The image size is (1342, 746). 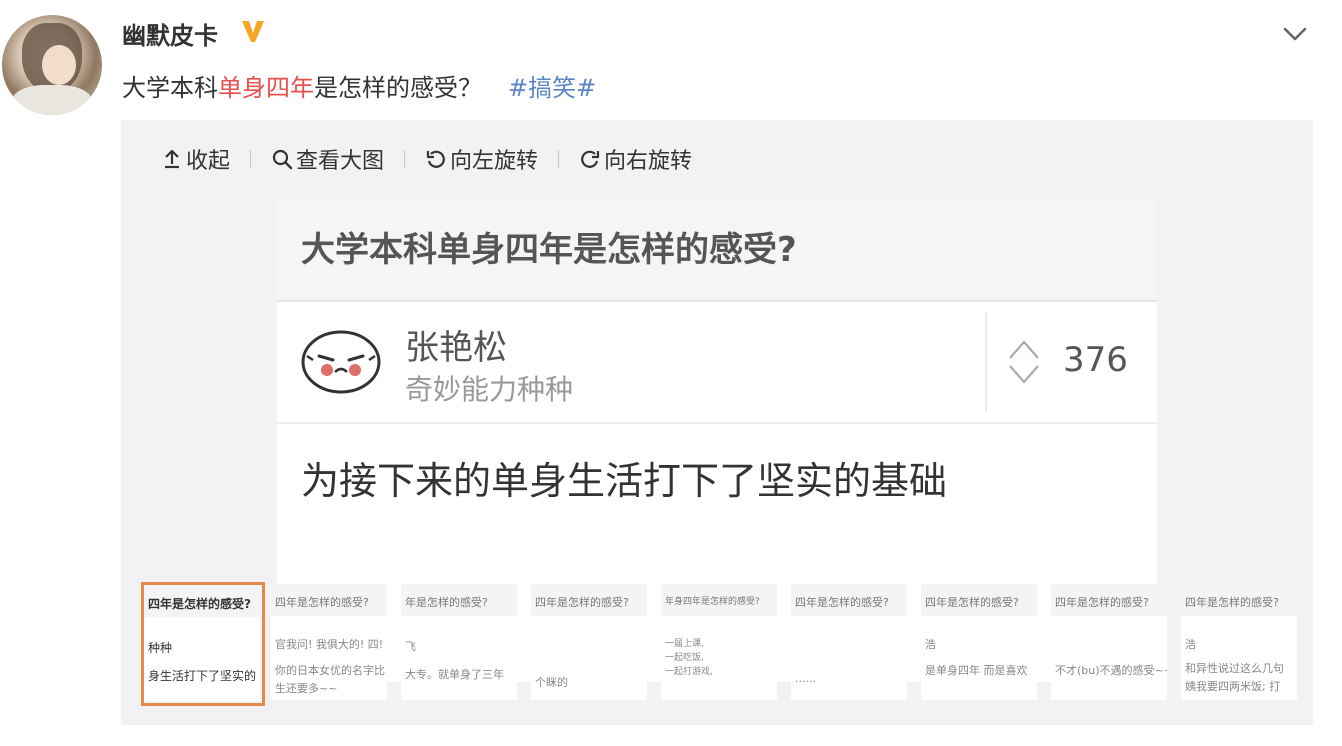 I want to click on view-large-label: 查看大图, so click(x=340, y=161).